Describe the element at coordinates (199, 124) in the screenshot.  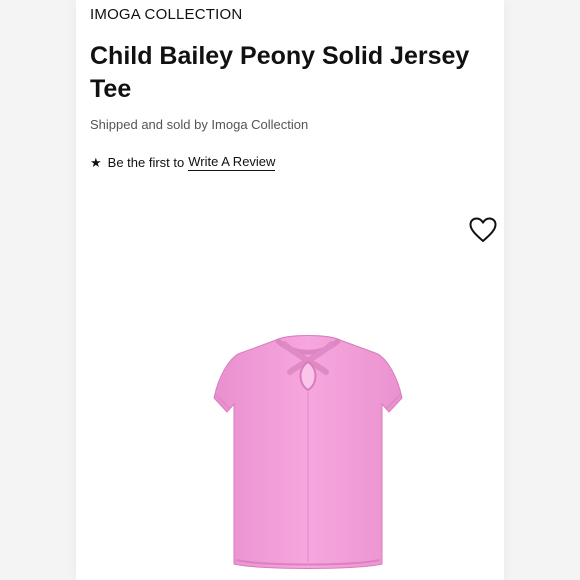
I see `seller-info: Shipped and sold by Imoga Collection` at that location.